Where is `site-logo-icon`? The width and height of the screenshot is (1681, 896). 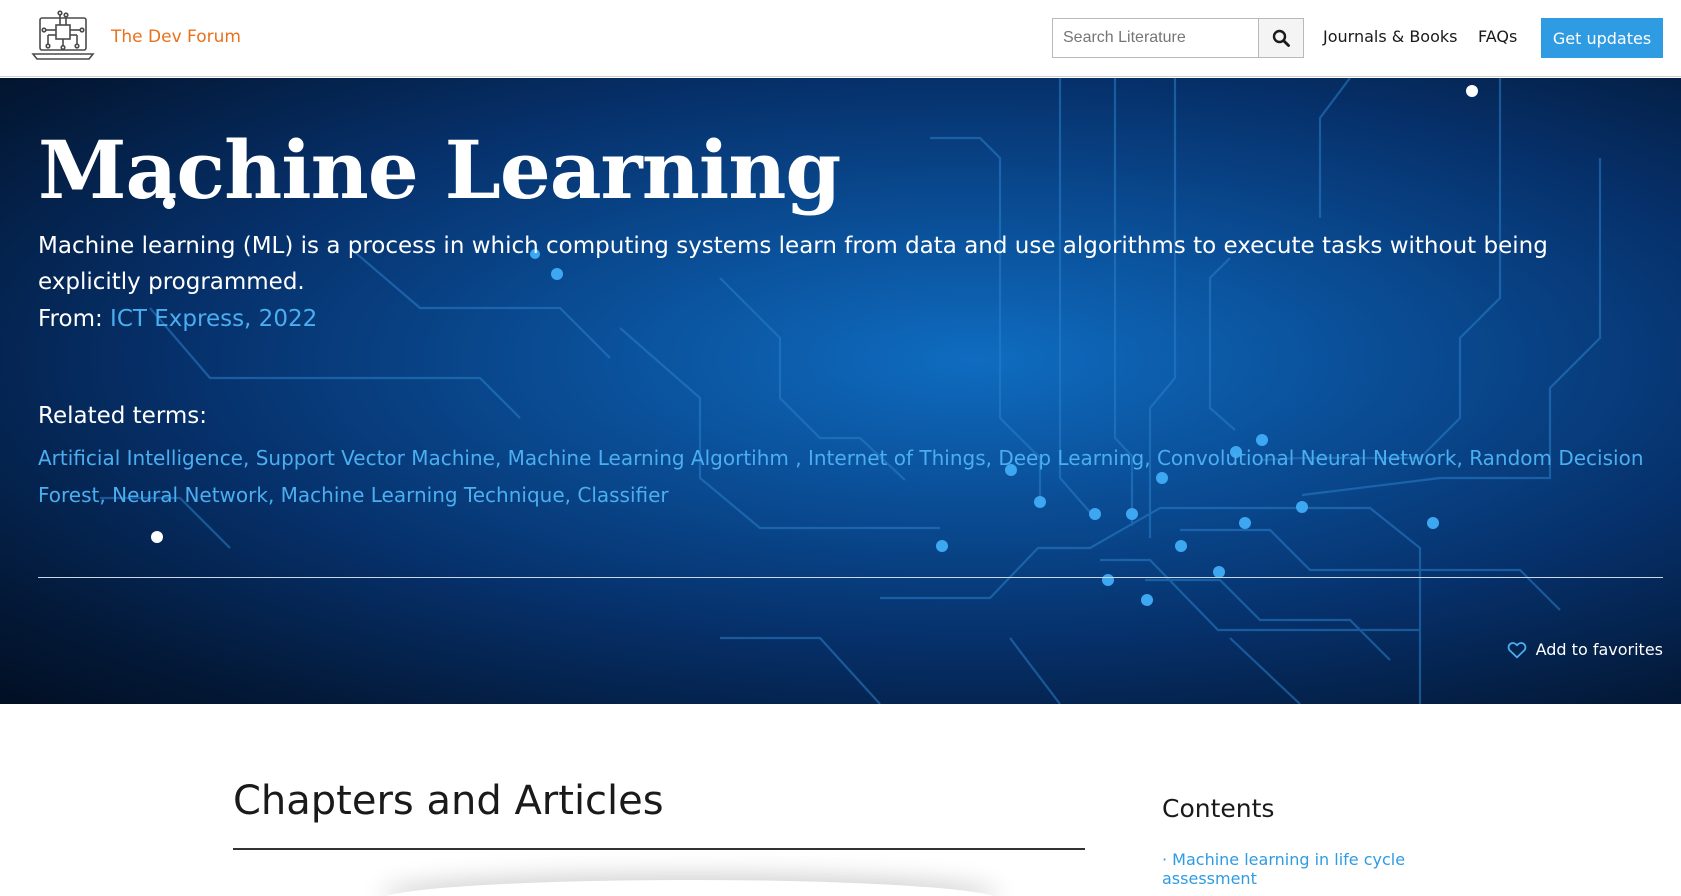
site-logo-icon is located at coordinates (63, 36).